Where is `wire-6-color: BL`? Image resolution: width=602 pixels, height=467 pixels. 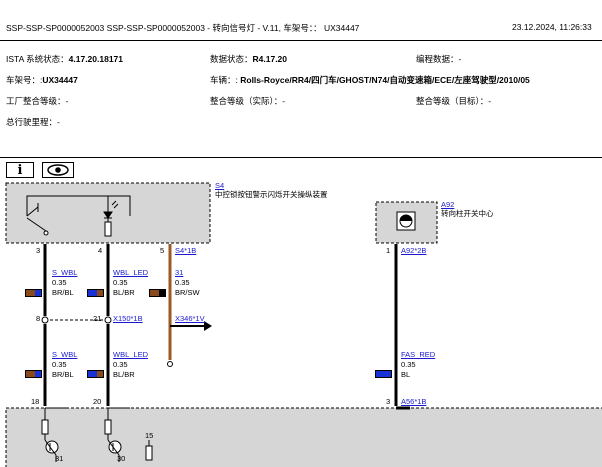 wire-6-color: BL is located at coordinates (406, 374).